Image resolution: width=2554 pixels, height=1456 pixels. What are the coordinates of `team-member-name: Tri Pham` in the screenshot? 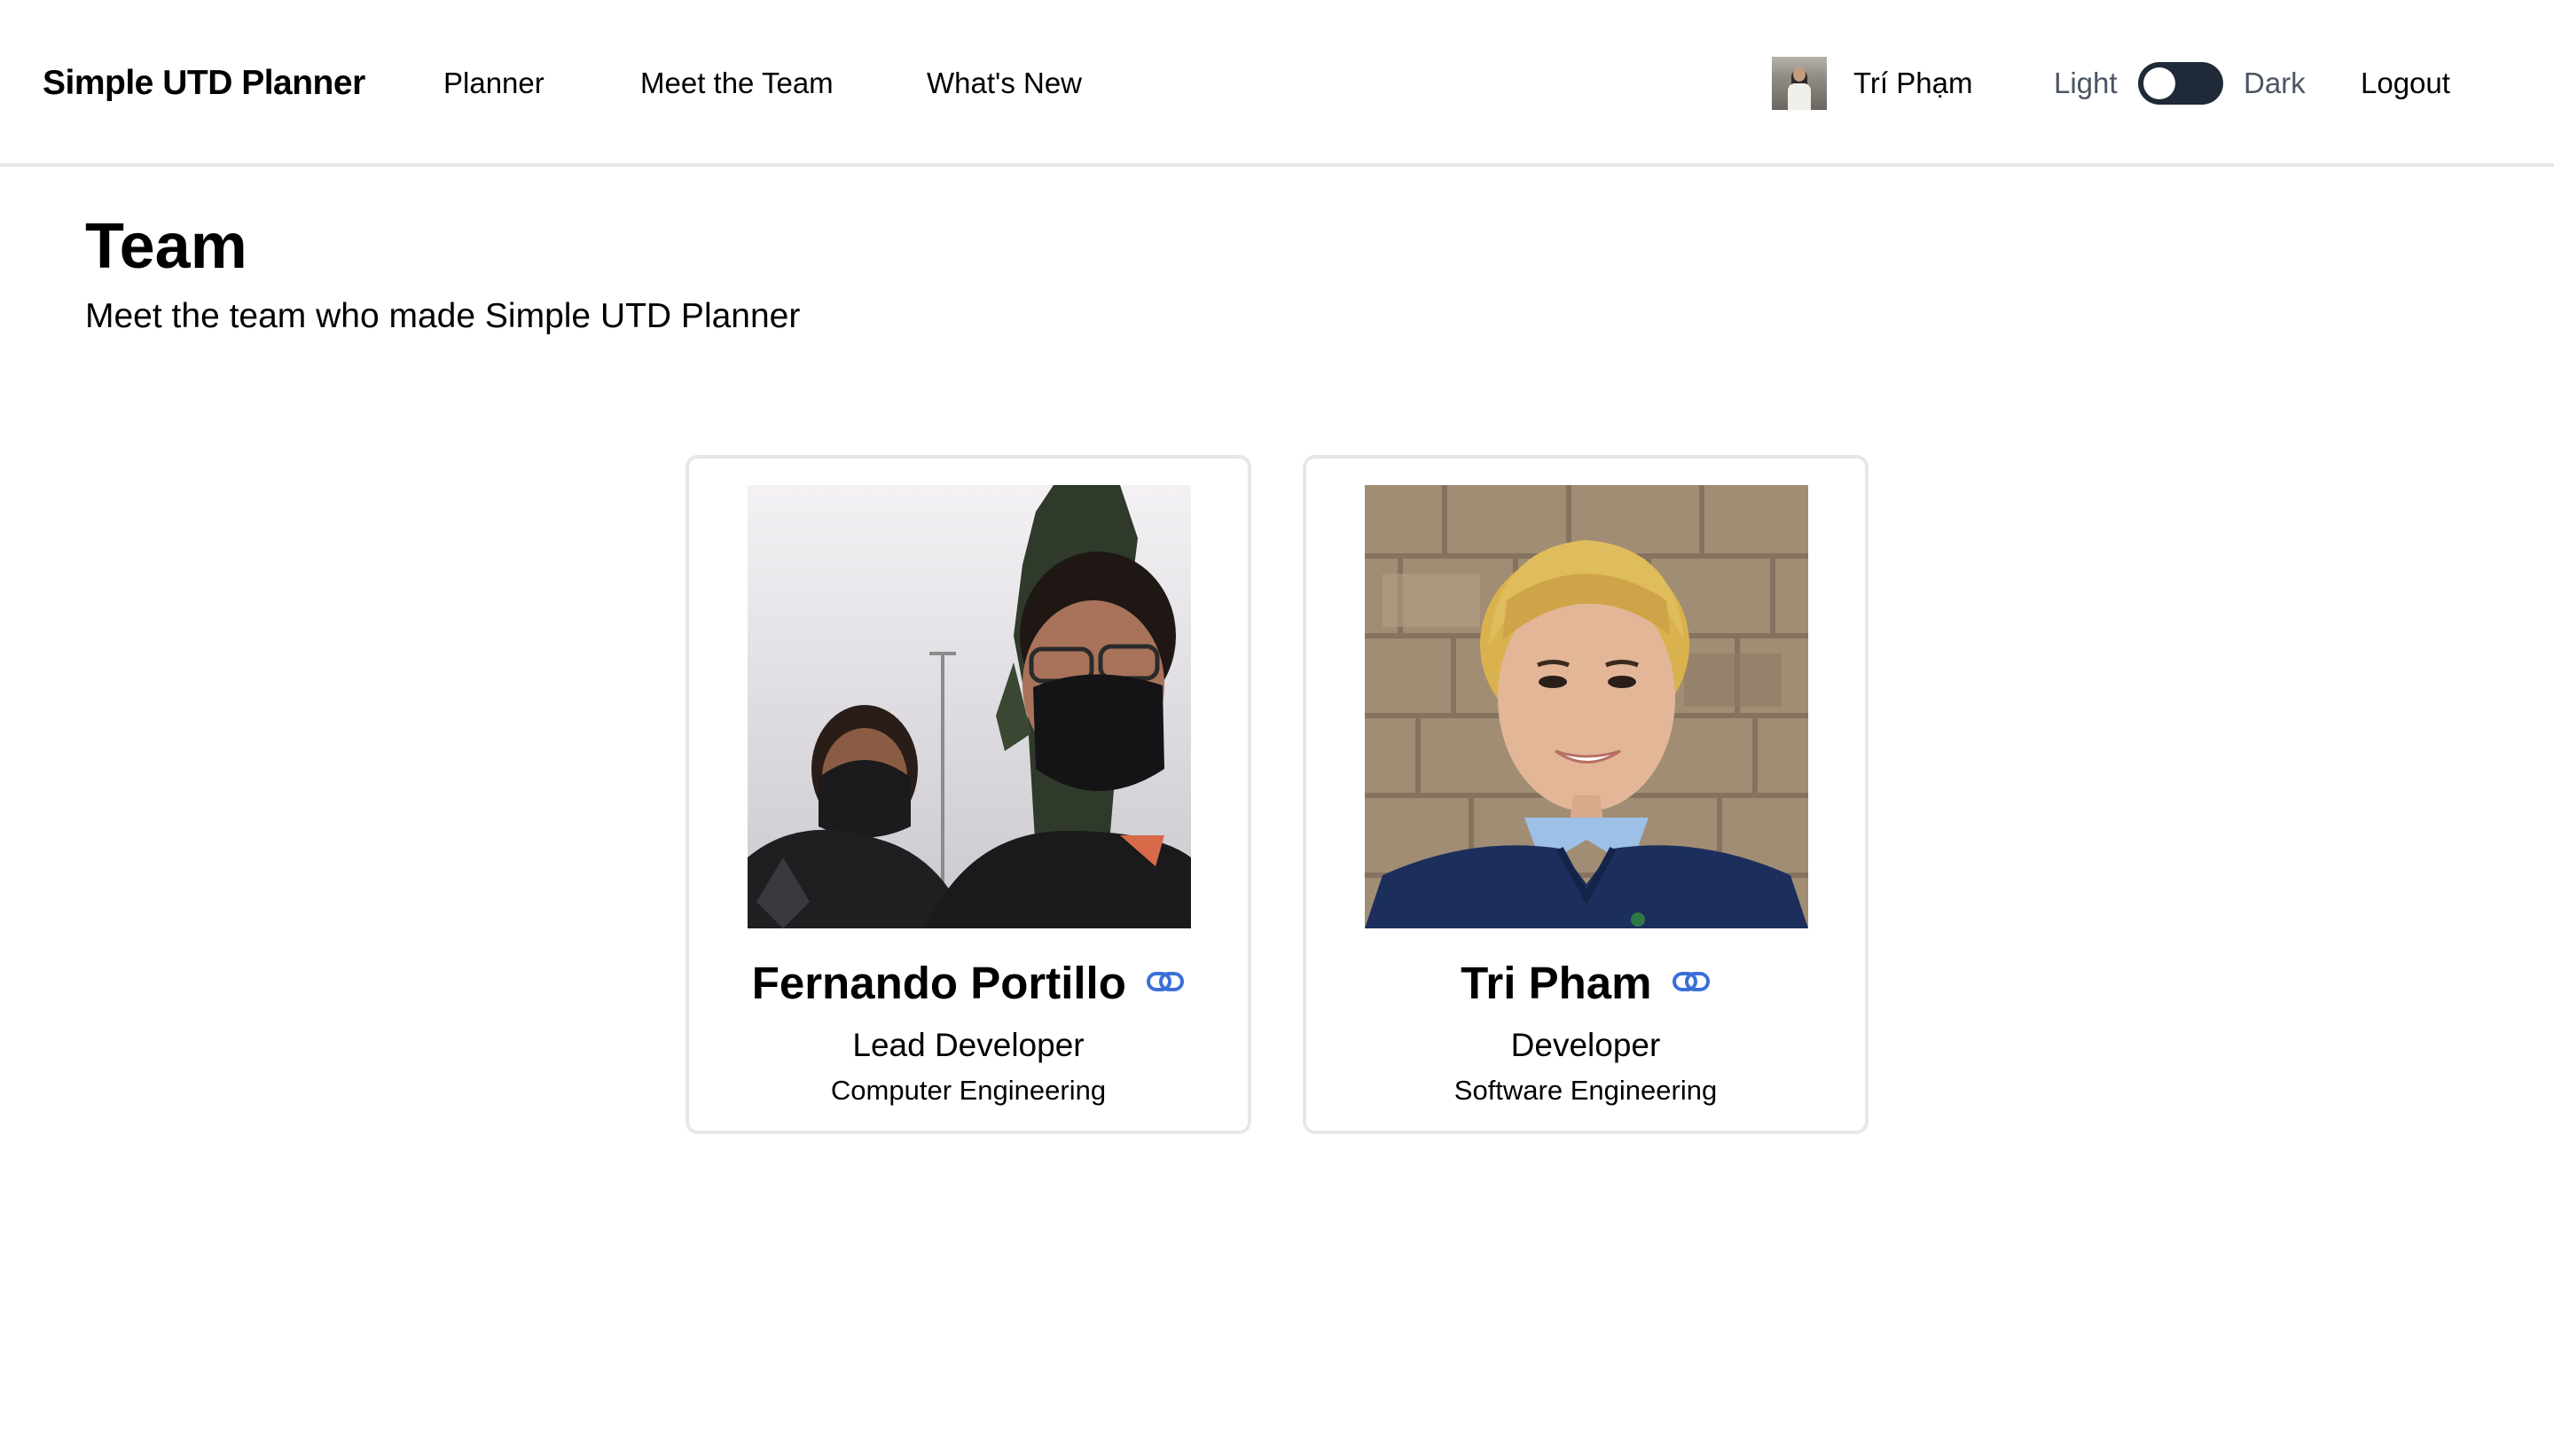 It's located at (1556, 983).